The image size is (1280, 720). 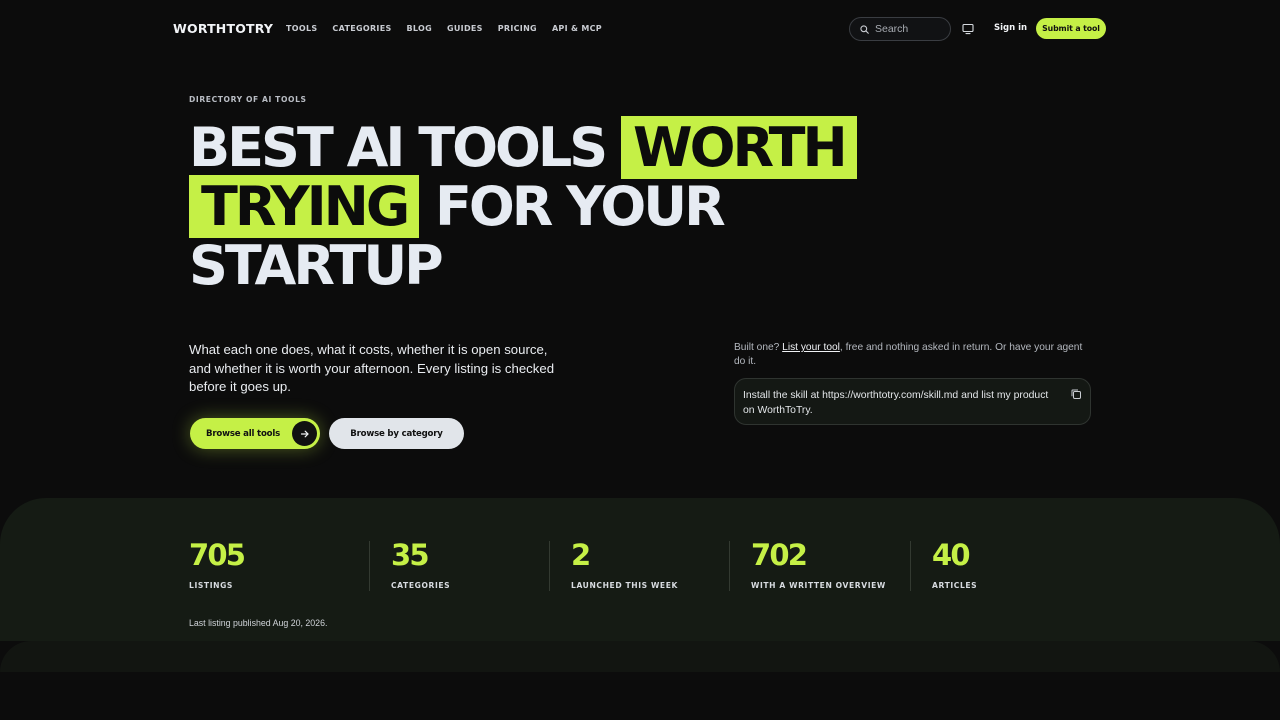 I want to click on stat-value: 35, so click(x=410, y=555).